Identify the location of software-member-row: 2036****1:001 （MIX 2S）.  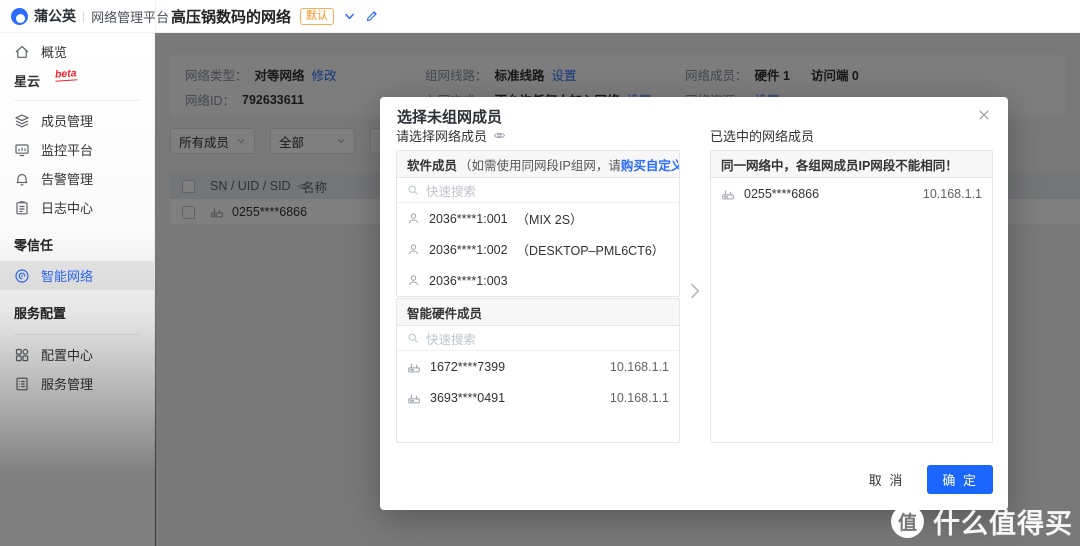
(538, 218).